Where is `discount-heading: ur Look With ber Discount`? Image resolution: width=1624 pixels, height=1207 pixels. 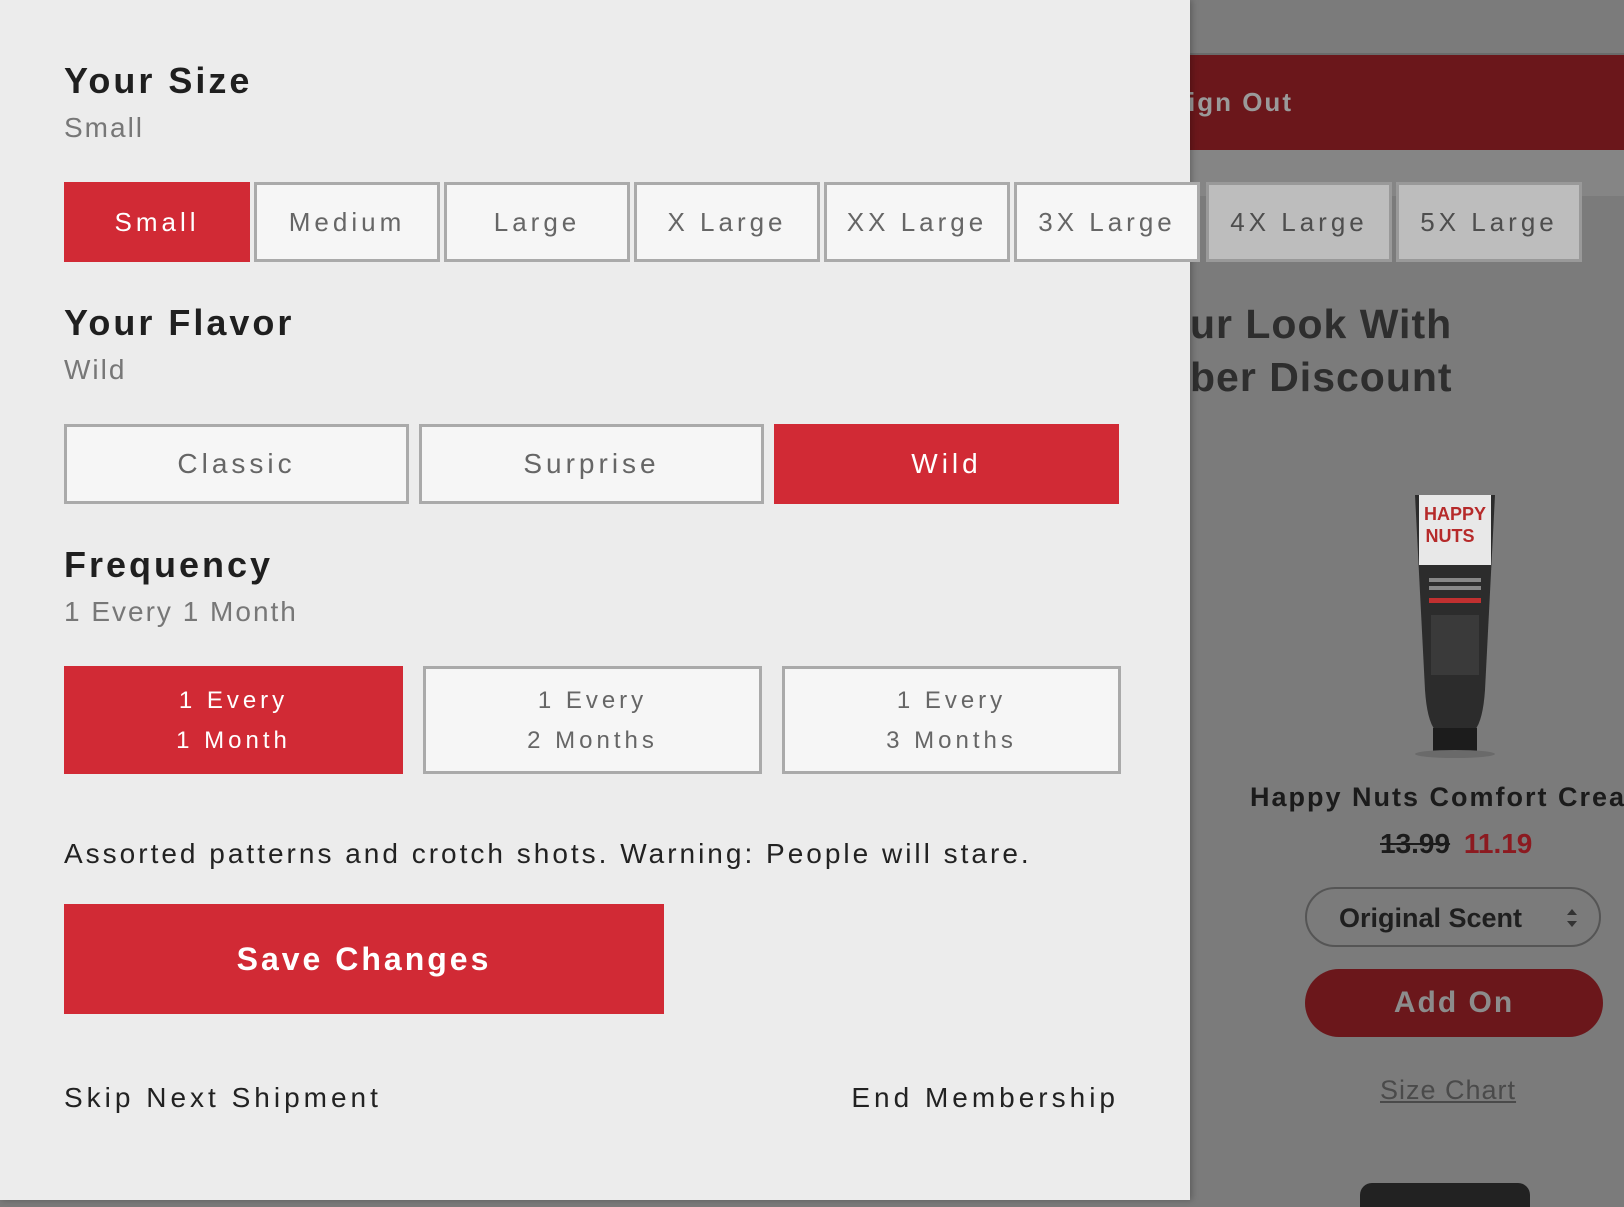 discount-heading: ur Look With ber Discount is located at coordinates (1407, 351).